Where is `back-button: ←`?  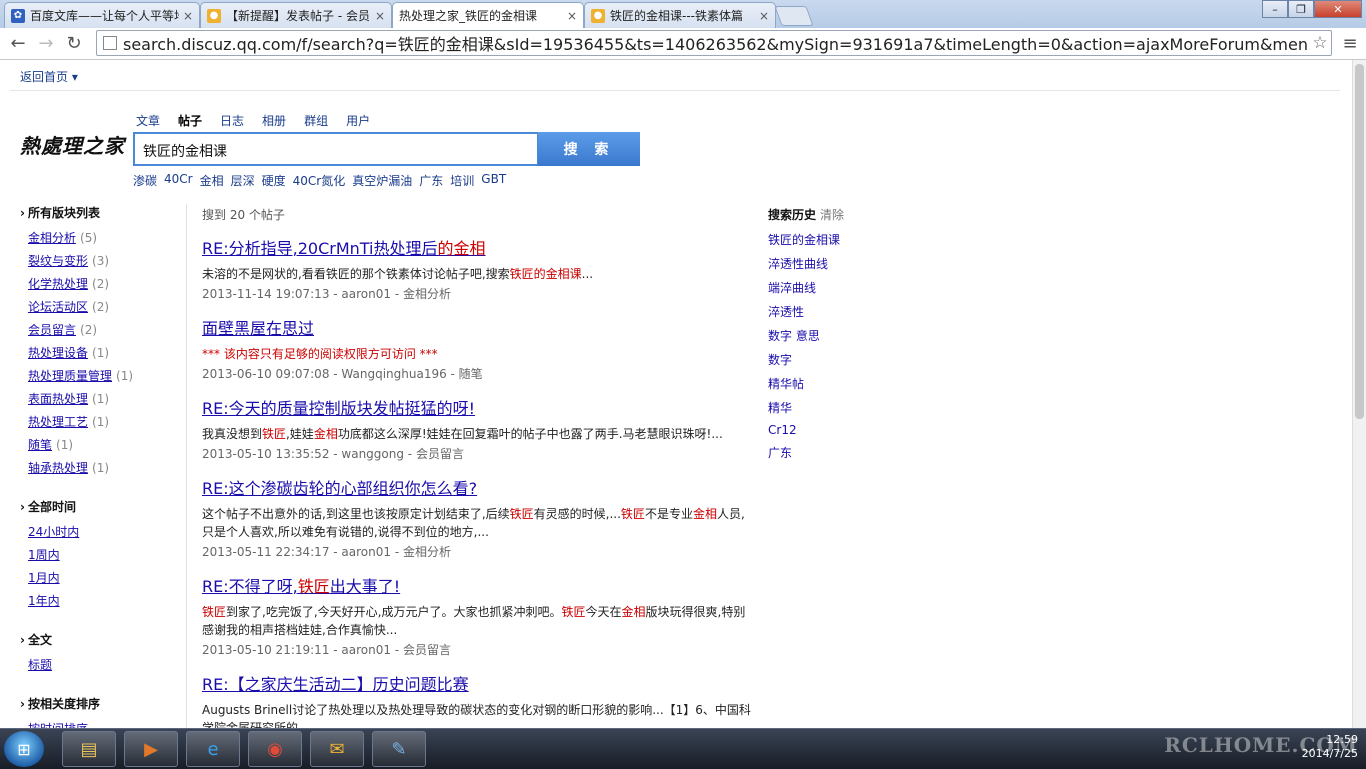
back-button: ← is located at coordinates (18, 43).